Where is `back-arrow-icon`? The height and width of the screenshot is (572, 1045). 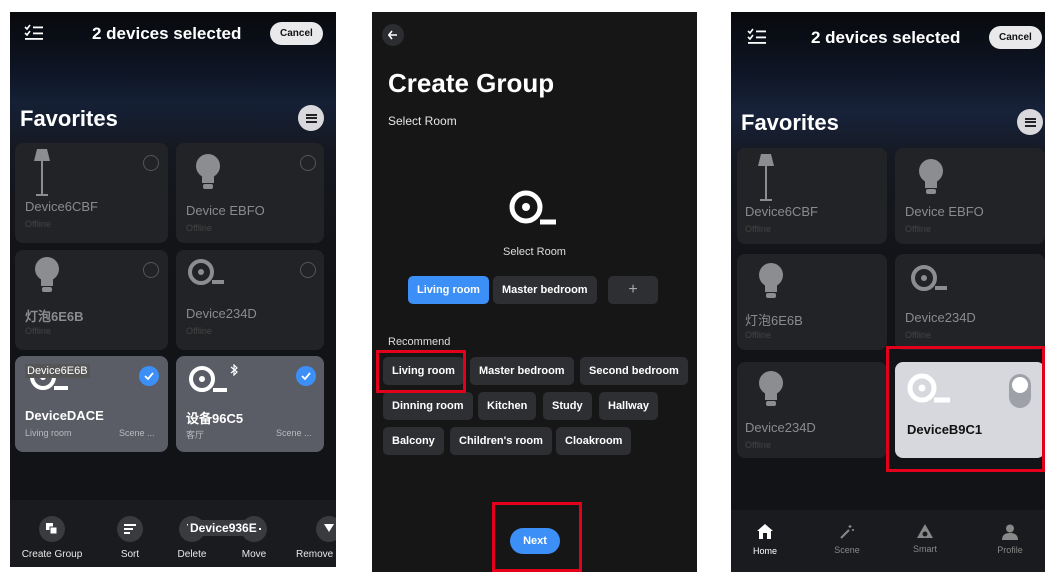 back-arrow-icon is located at coordinates (393, 35).